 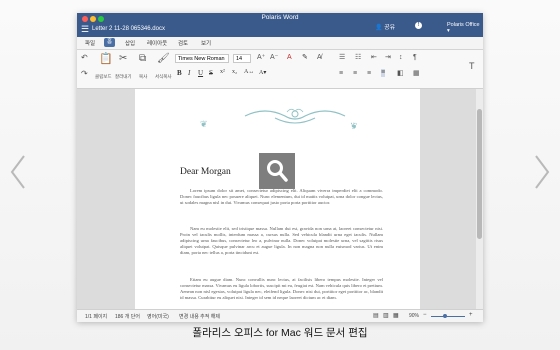 I want to click on magnifier-icon, so click(x=277, y=171).